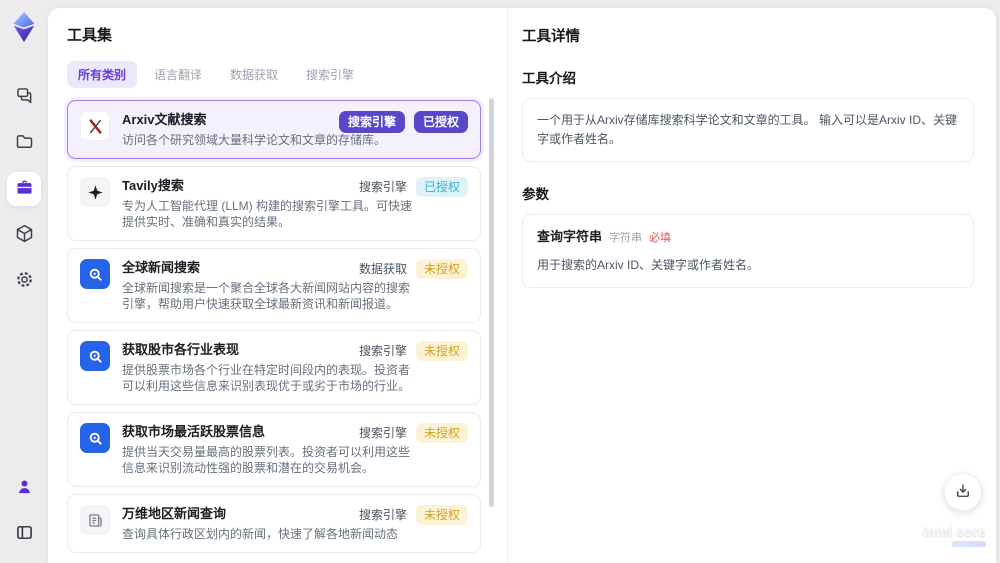 The image size is (1000, 563). What do you see at coordinates (969, 544) in the screenshot?
I see `intel-ultra-gradient` at bounding box center [969, 544].